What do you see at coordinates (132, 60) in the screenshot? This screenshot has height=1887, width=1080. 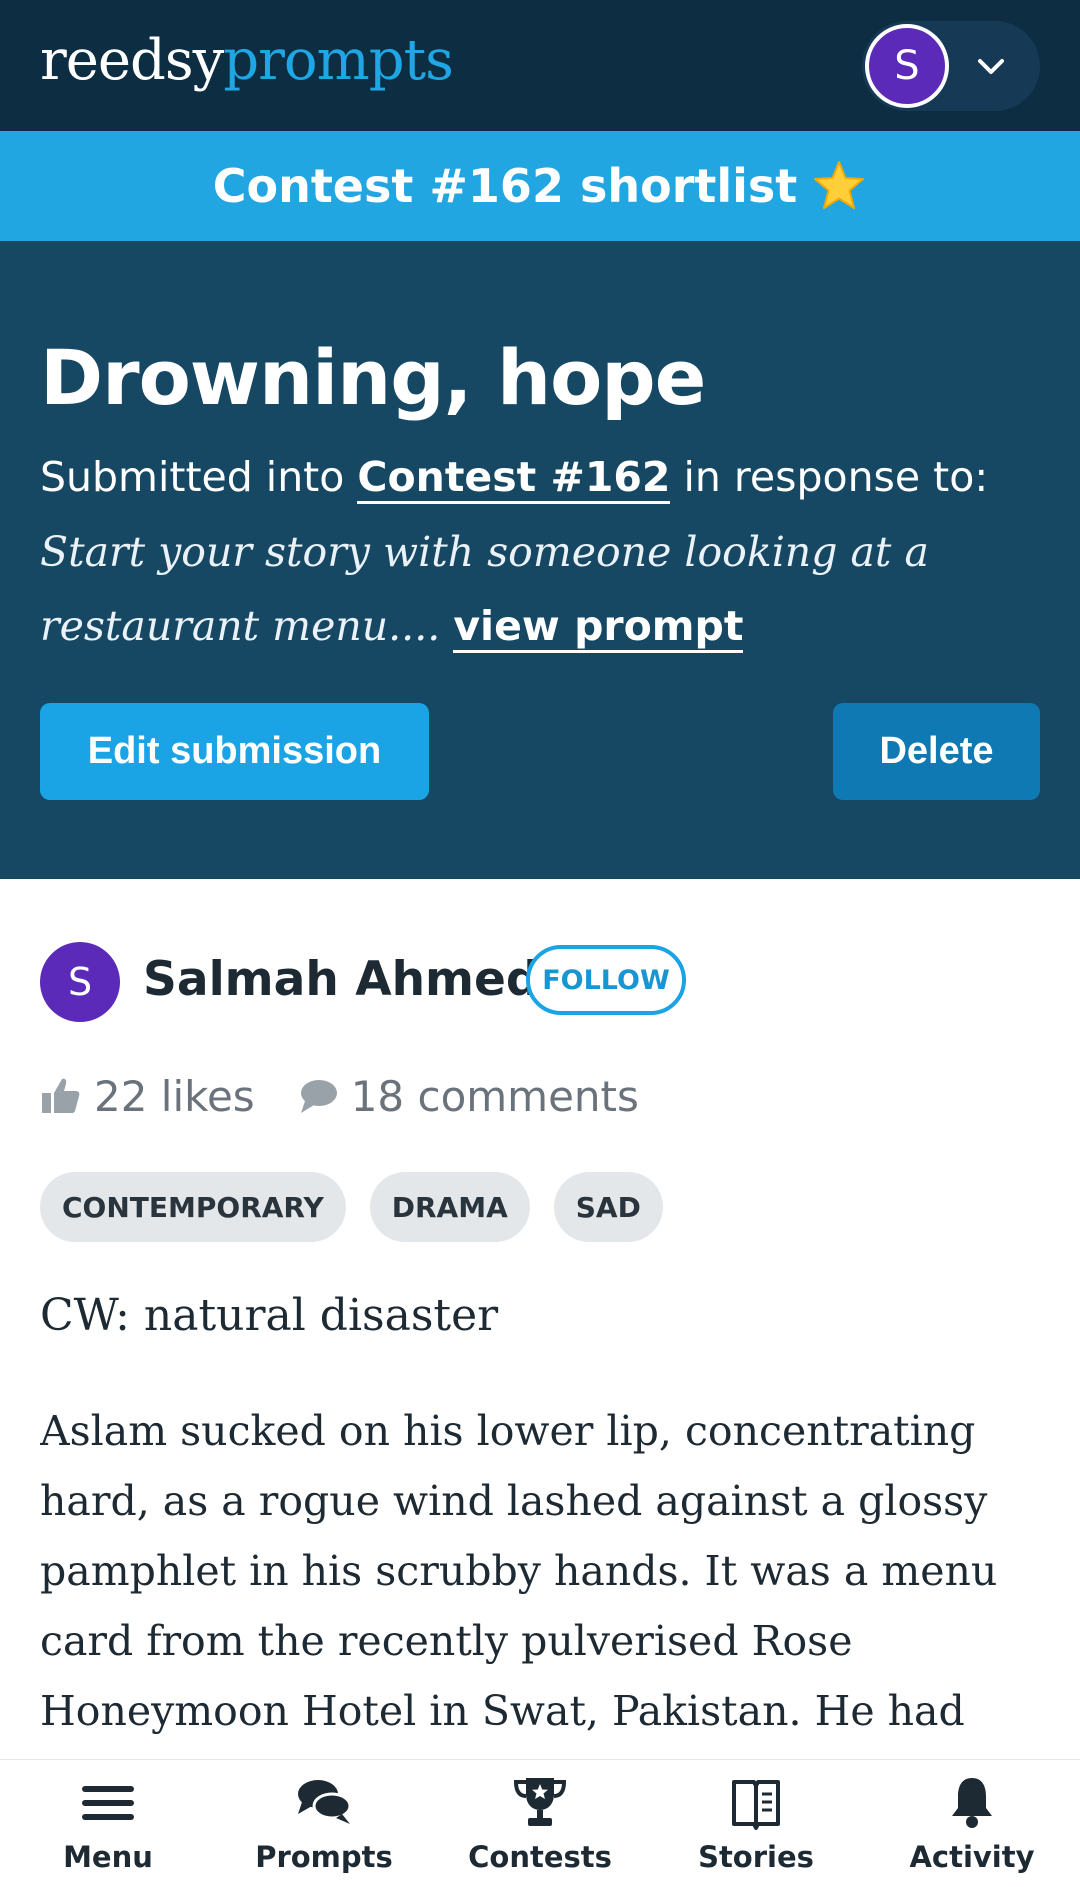 I see `logo-text-reedsy: reedsy` at bounding box center [132, 60].